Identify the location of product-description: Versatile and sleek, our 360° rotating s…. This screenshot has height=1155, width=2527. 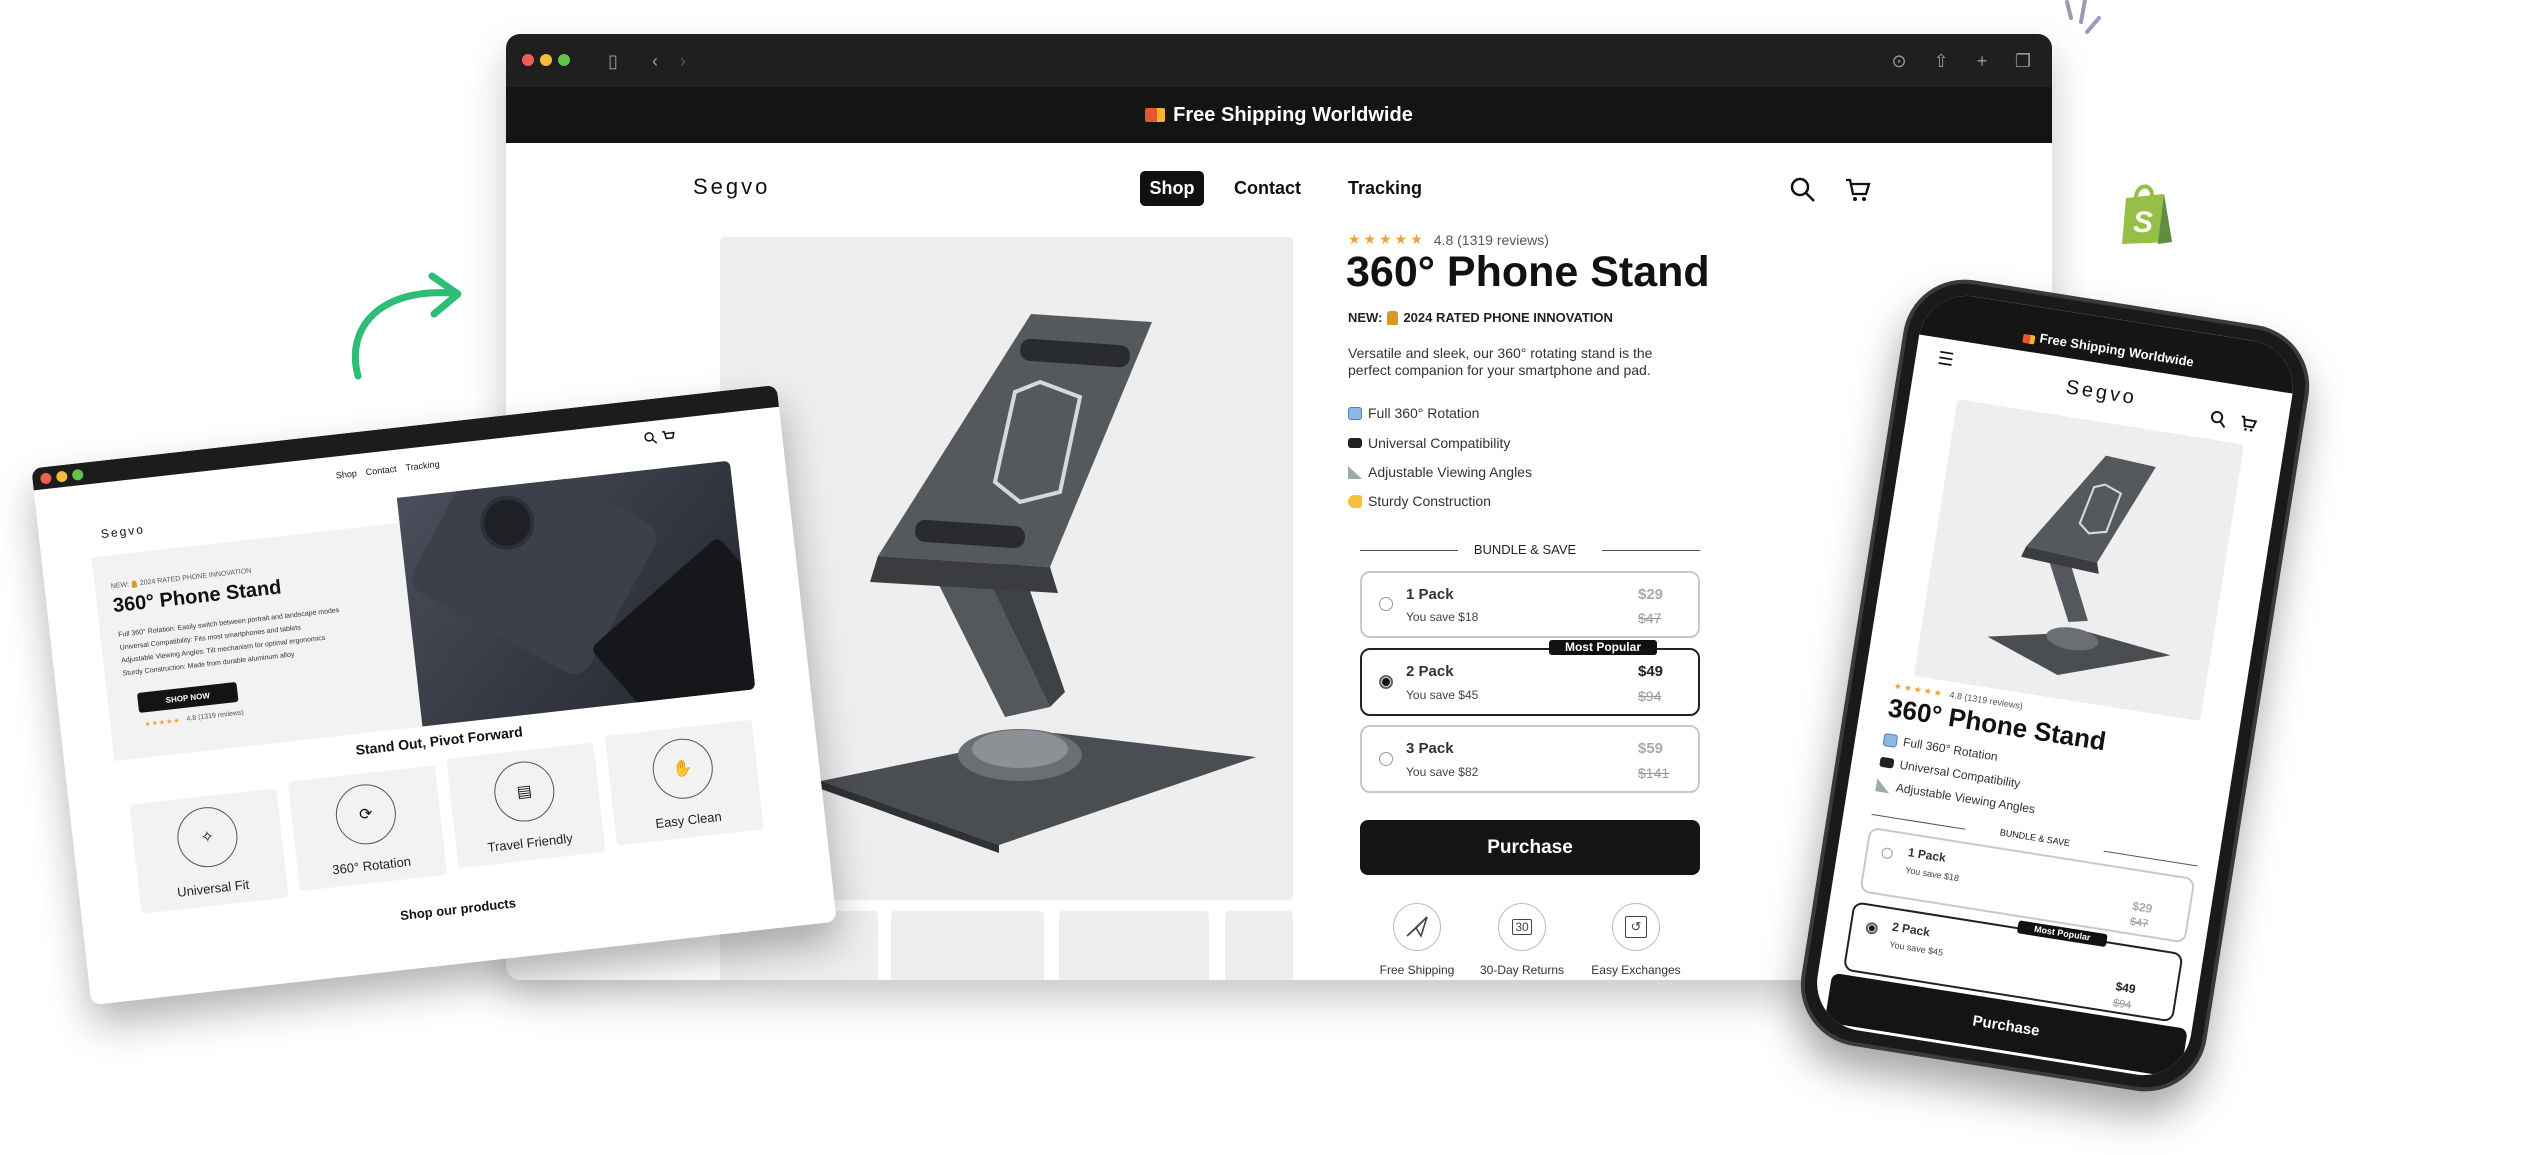
(1500, 362).